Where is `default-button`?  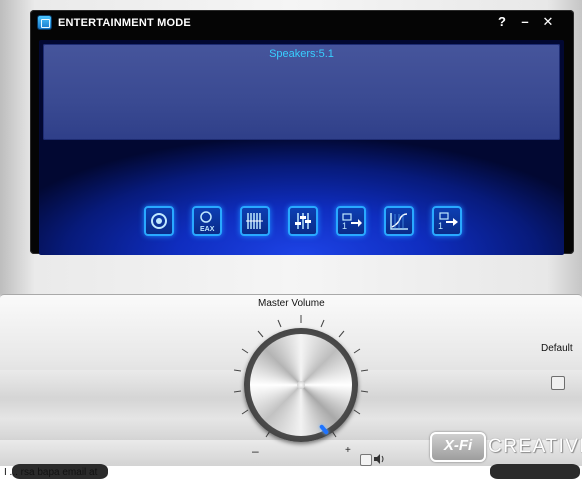
default-button is located at coordinates (558, 383).